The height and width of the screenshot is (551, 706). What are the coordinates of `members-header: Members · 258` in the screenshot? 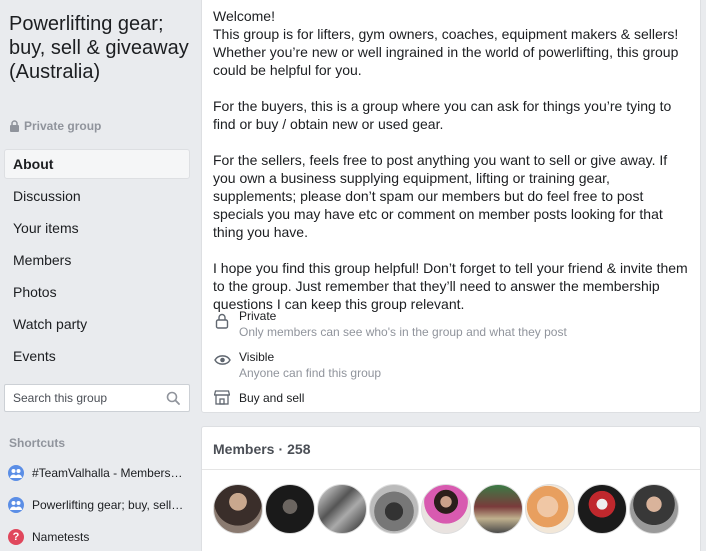 It's located at (262, 449).